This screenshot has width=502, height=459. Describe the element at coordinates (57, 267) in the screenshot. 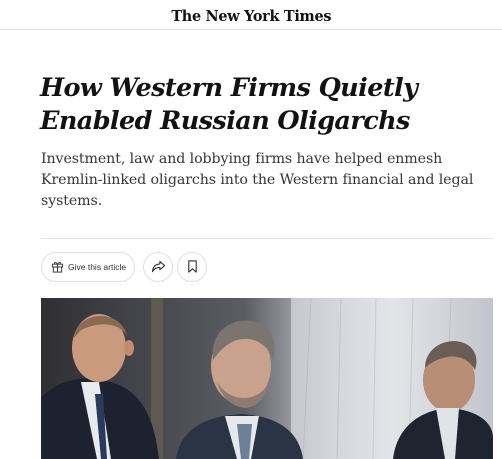

I see `gift-icon` at that location.